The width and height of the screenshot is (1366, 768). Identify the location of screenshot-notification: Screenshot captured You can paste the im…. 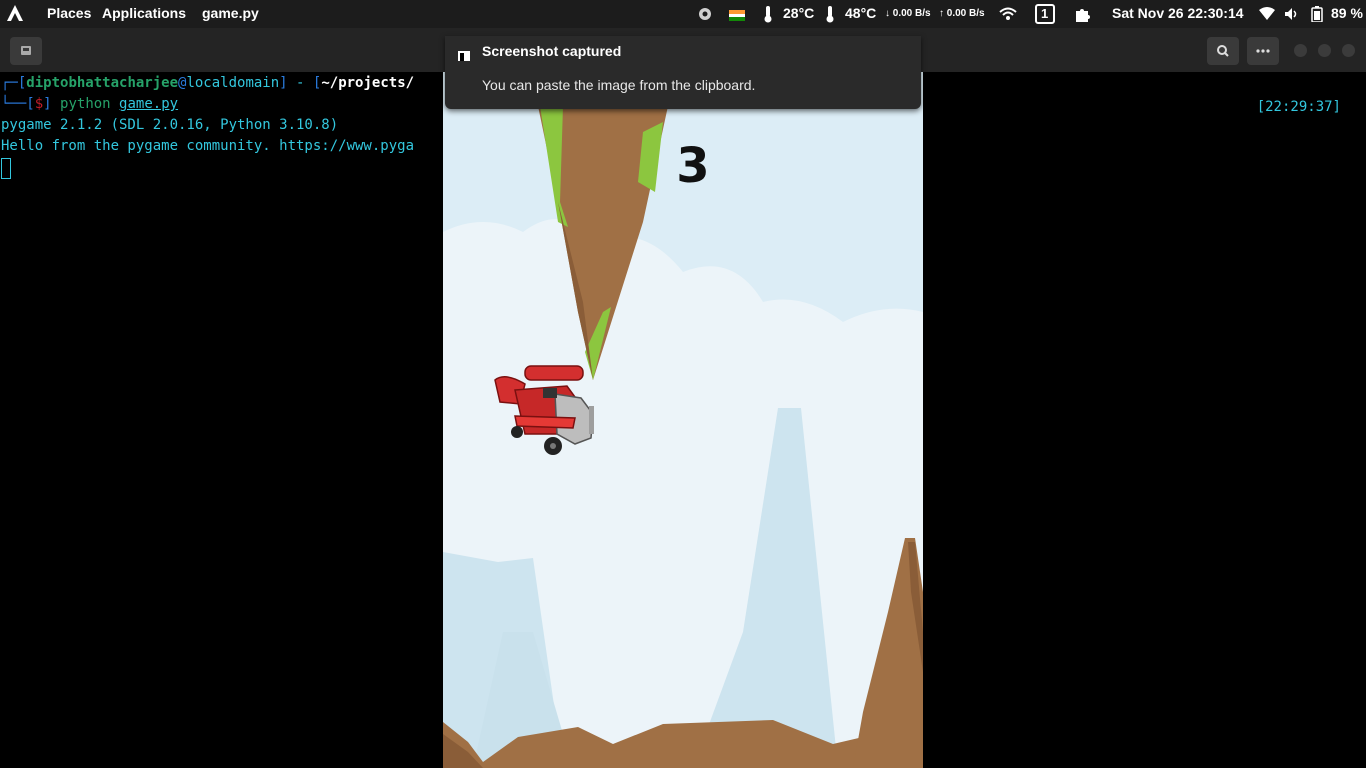
(683, 72).